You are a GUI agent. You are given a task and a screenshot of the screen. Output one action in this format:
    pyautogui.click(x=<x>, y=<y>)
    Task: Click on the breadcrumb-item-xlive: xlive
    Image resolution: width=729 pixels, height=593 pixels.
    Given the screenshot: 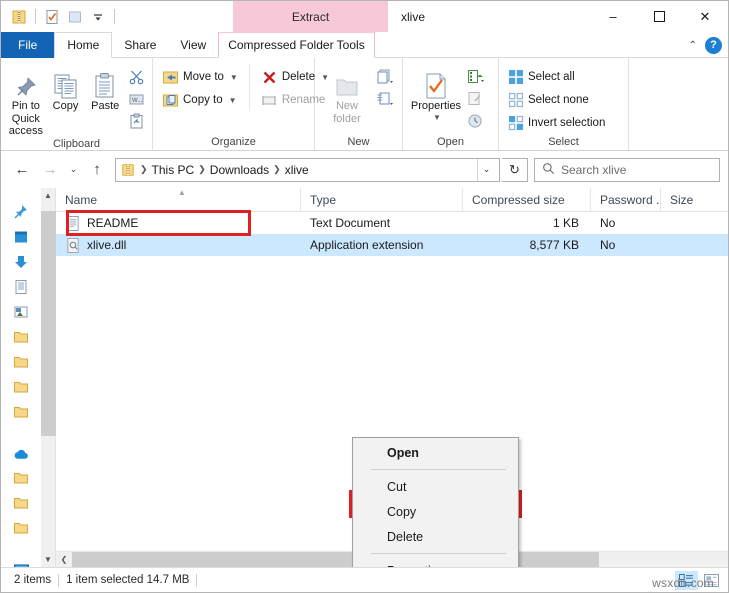 What is the action you would take?
    pyautogui.click(x=297, y=170)
    